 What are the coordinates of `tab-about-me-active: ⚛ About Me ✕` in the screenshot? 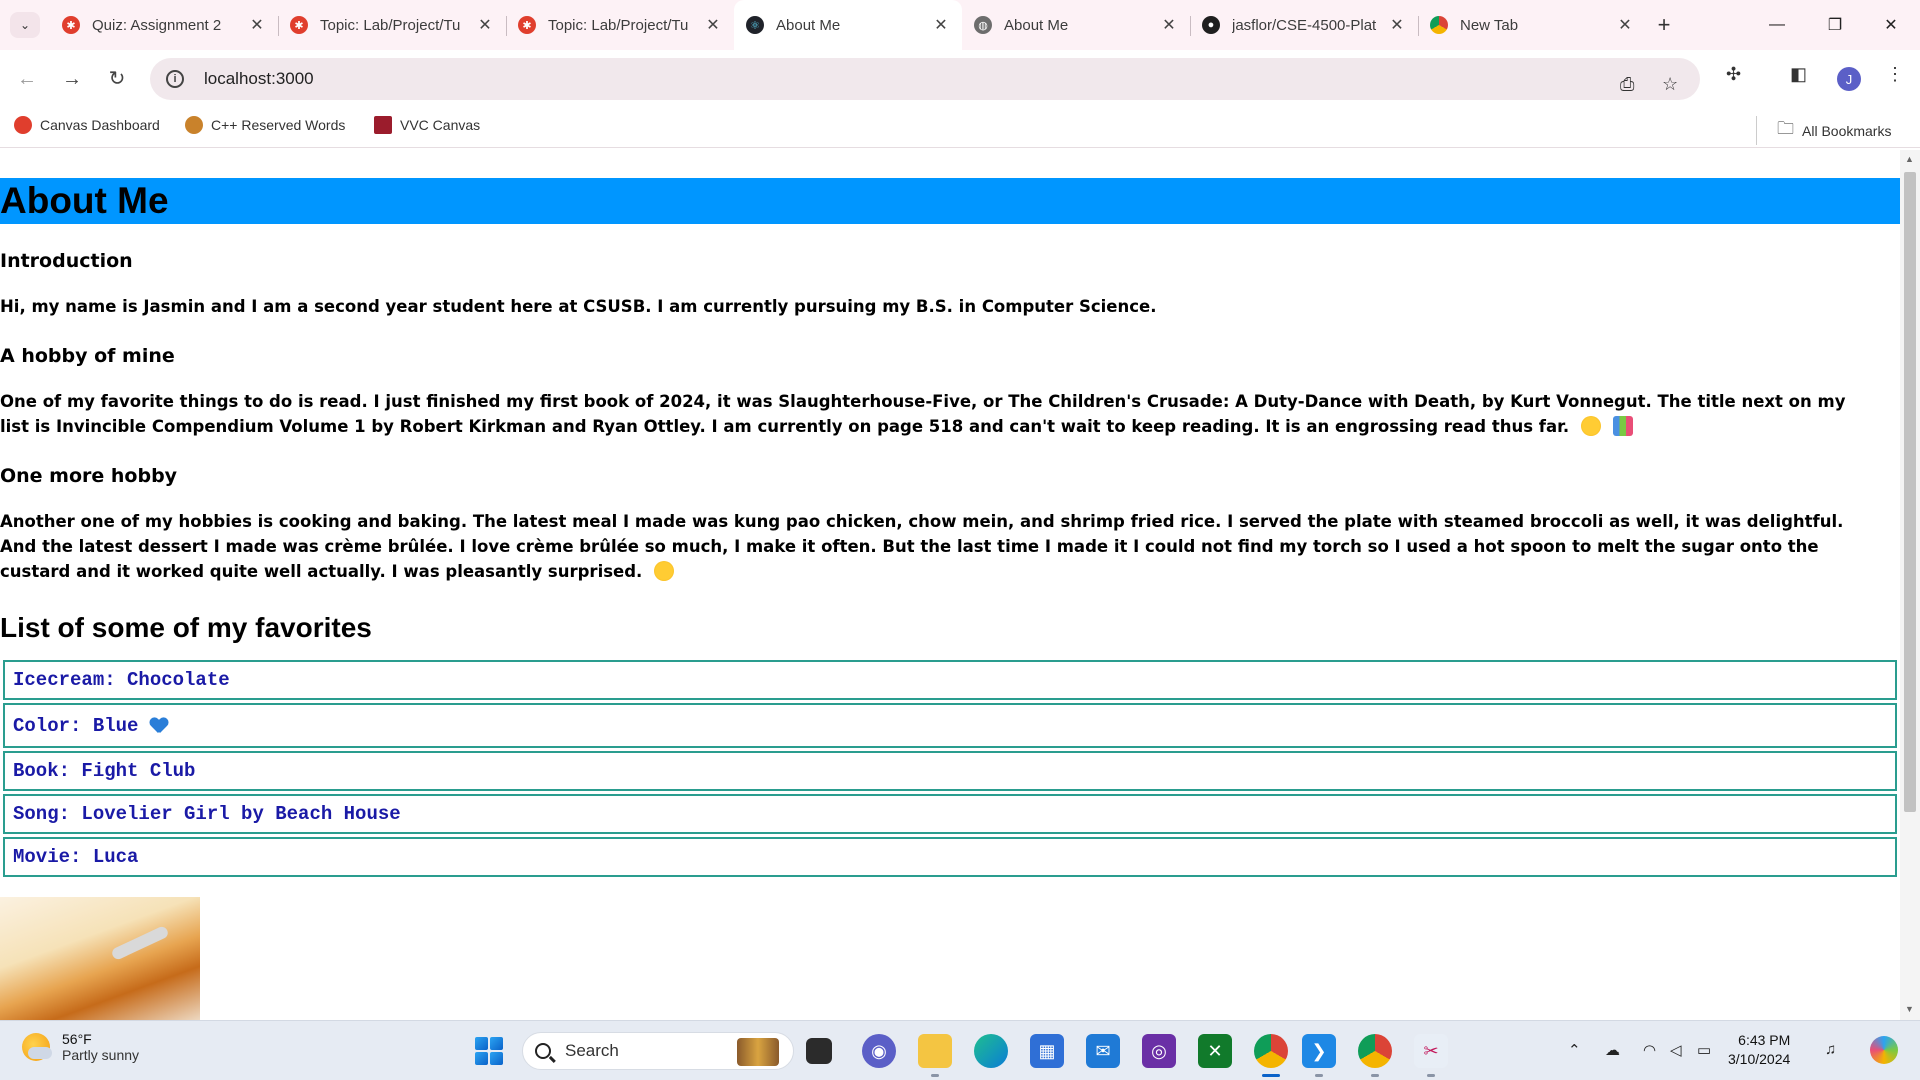 It's located at (848, 25).